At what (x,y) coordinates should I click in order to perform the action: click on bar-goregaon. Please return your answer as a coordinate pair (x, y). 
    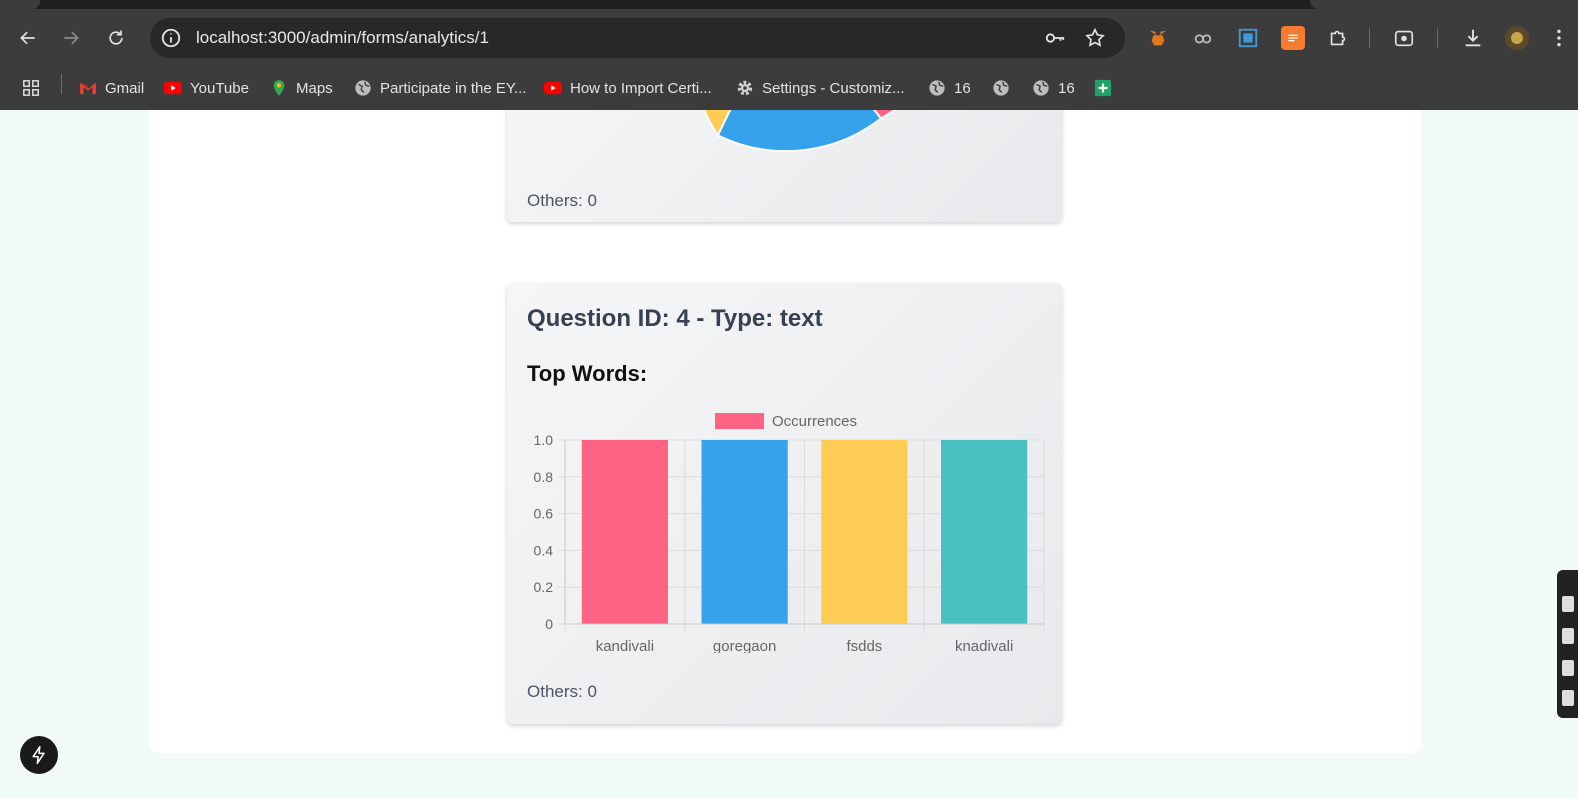
    Looking at the image, I should click on (744, 532).